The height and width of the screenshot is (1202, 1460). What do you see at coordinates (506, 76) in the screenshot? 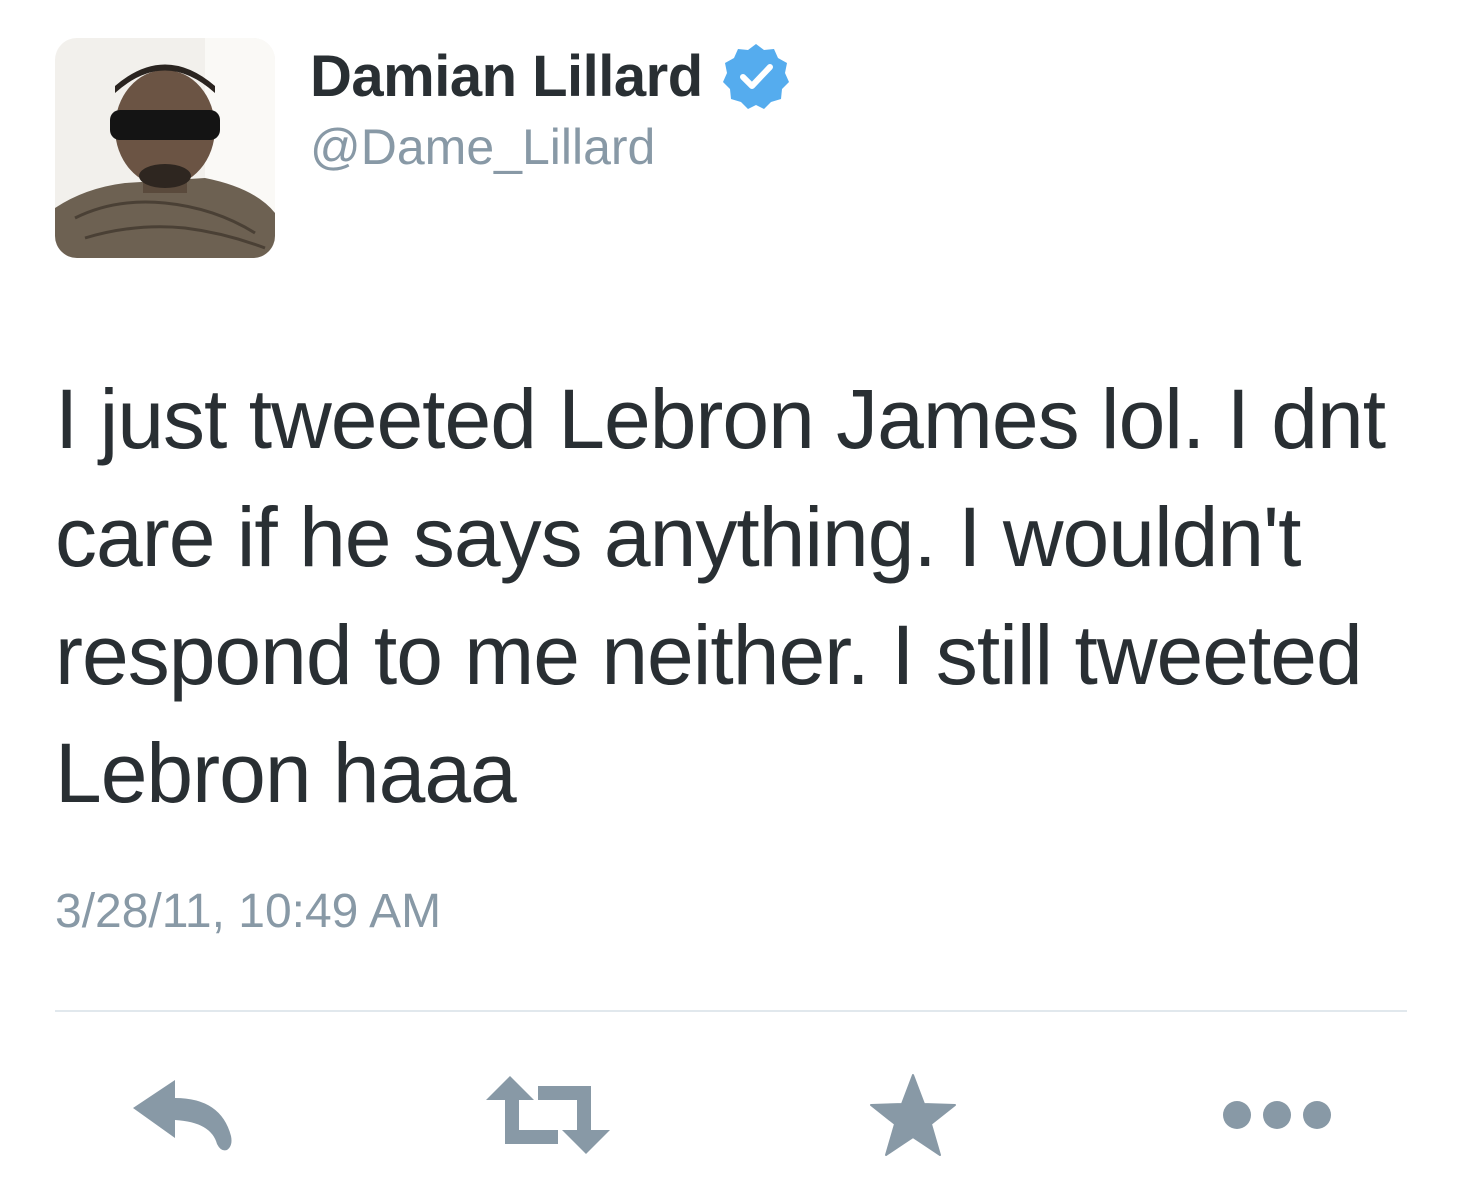
I see `display-name: Damian Lillard` at bounding box center [506, 76].